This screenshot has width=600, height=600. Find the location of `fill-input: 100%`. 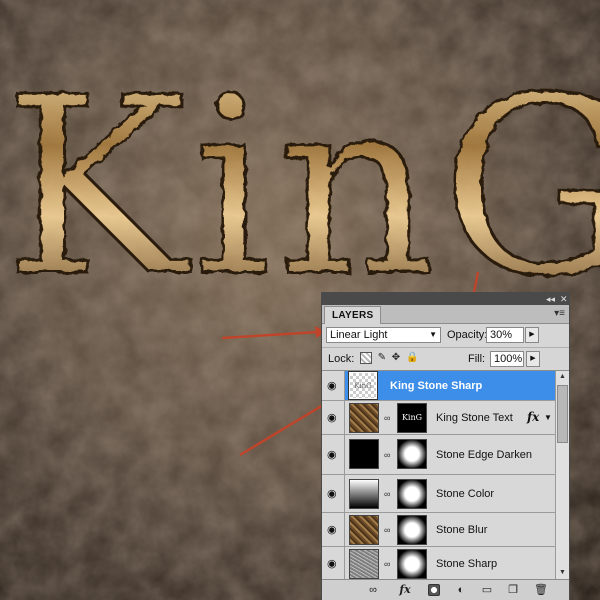

fill-input: 100% is located at coordinates (507, 359).